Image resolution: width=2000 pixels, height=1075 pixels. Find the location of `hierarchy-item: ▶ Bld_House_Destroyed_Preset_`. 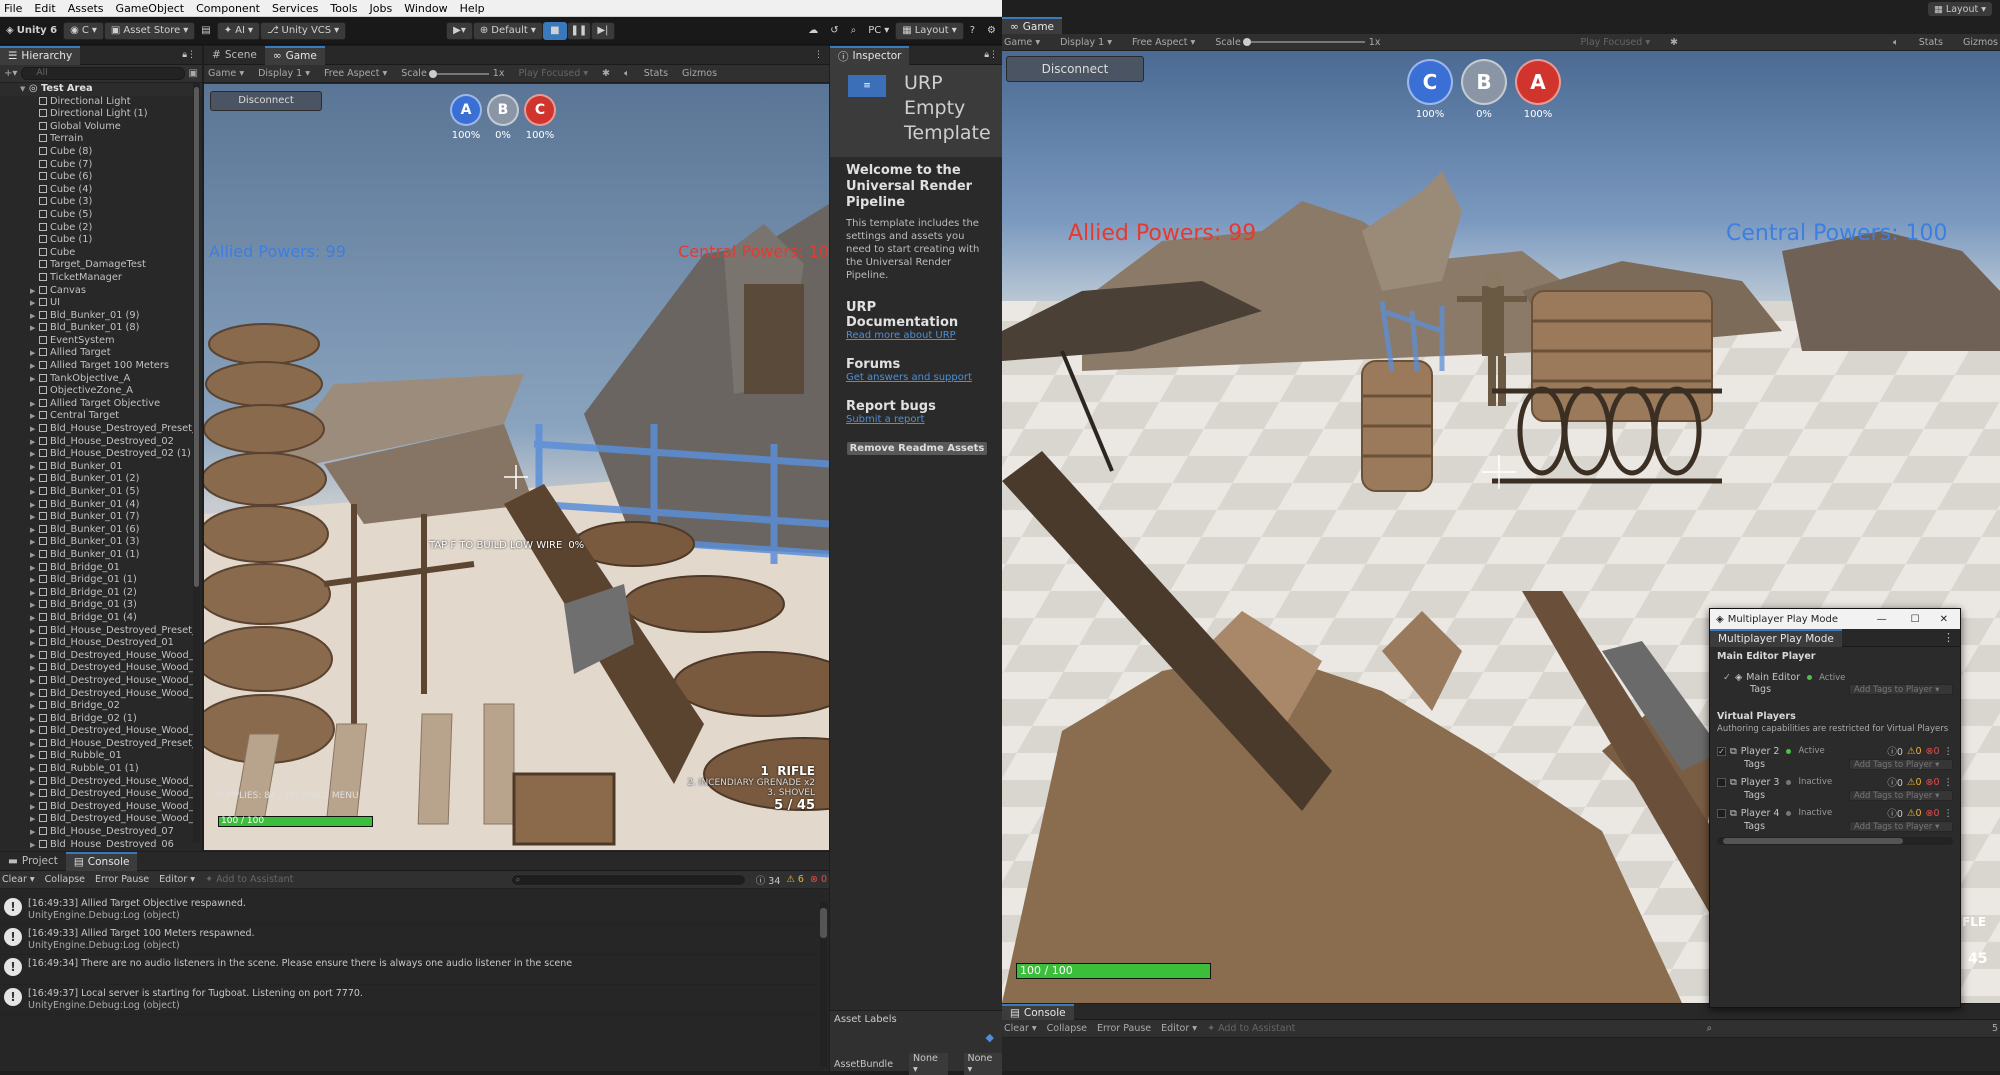

hierarchy-item: ▶ Bld_House_Destroyed_Preset_ is located at coordinates (101, 744).